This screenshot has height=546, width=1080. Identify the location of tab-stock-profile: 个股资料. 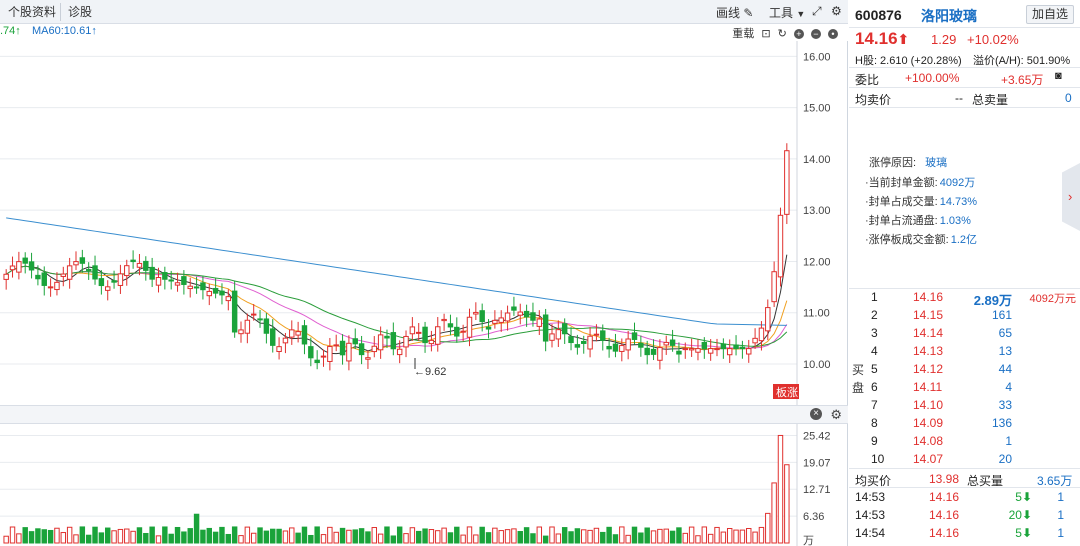
(33, 12).